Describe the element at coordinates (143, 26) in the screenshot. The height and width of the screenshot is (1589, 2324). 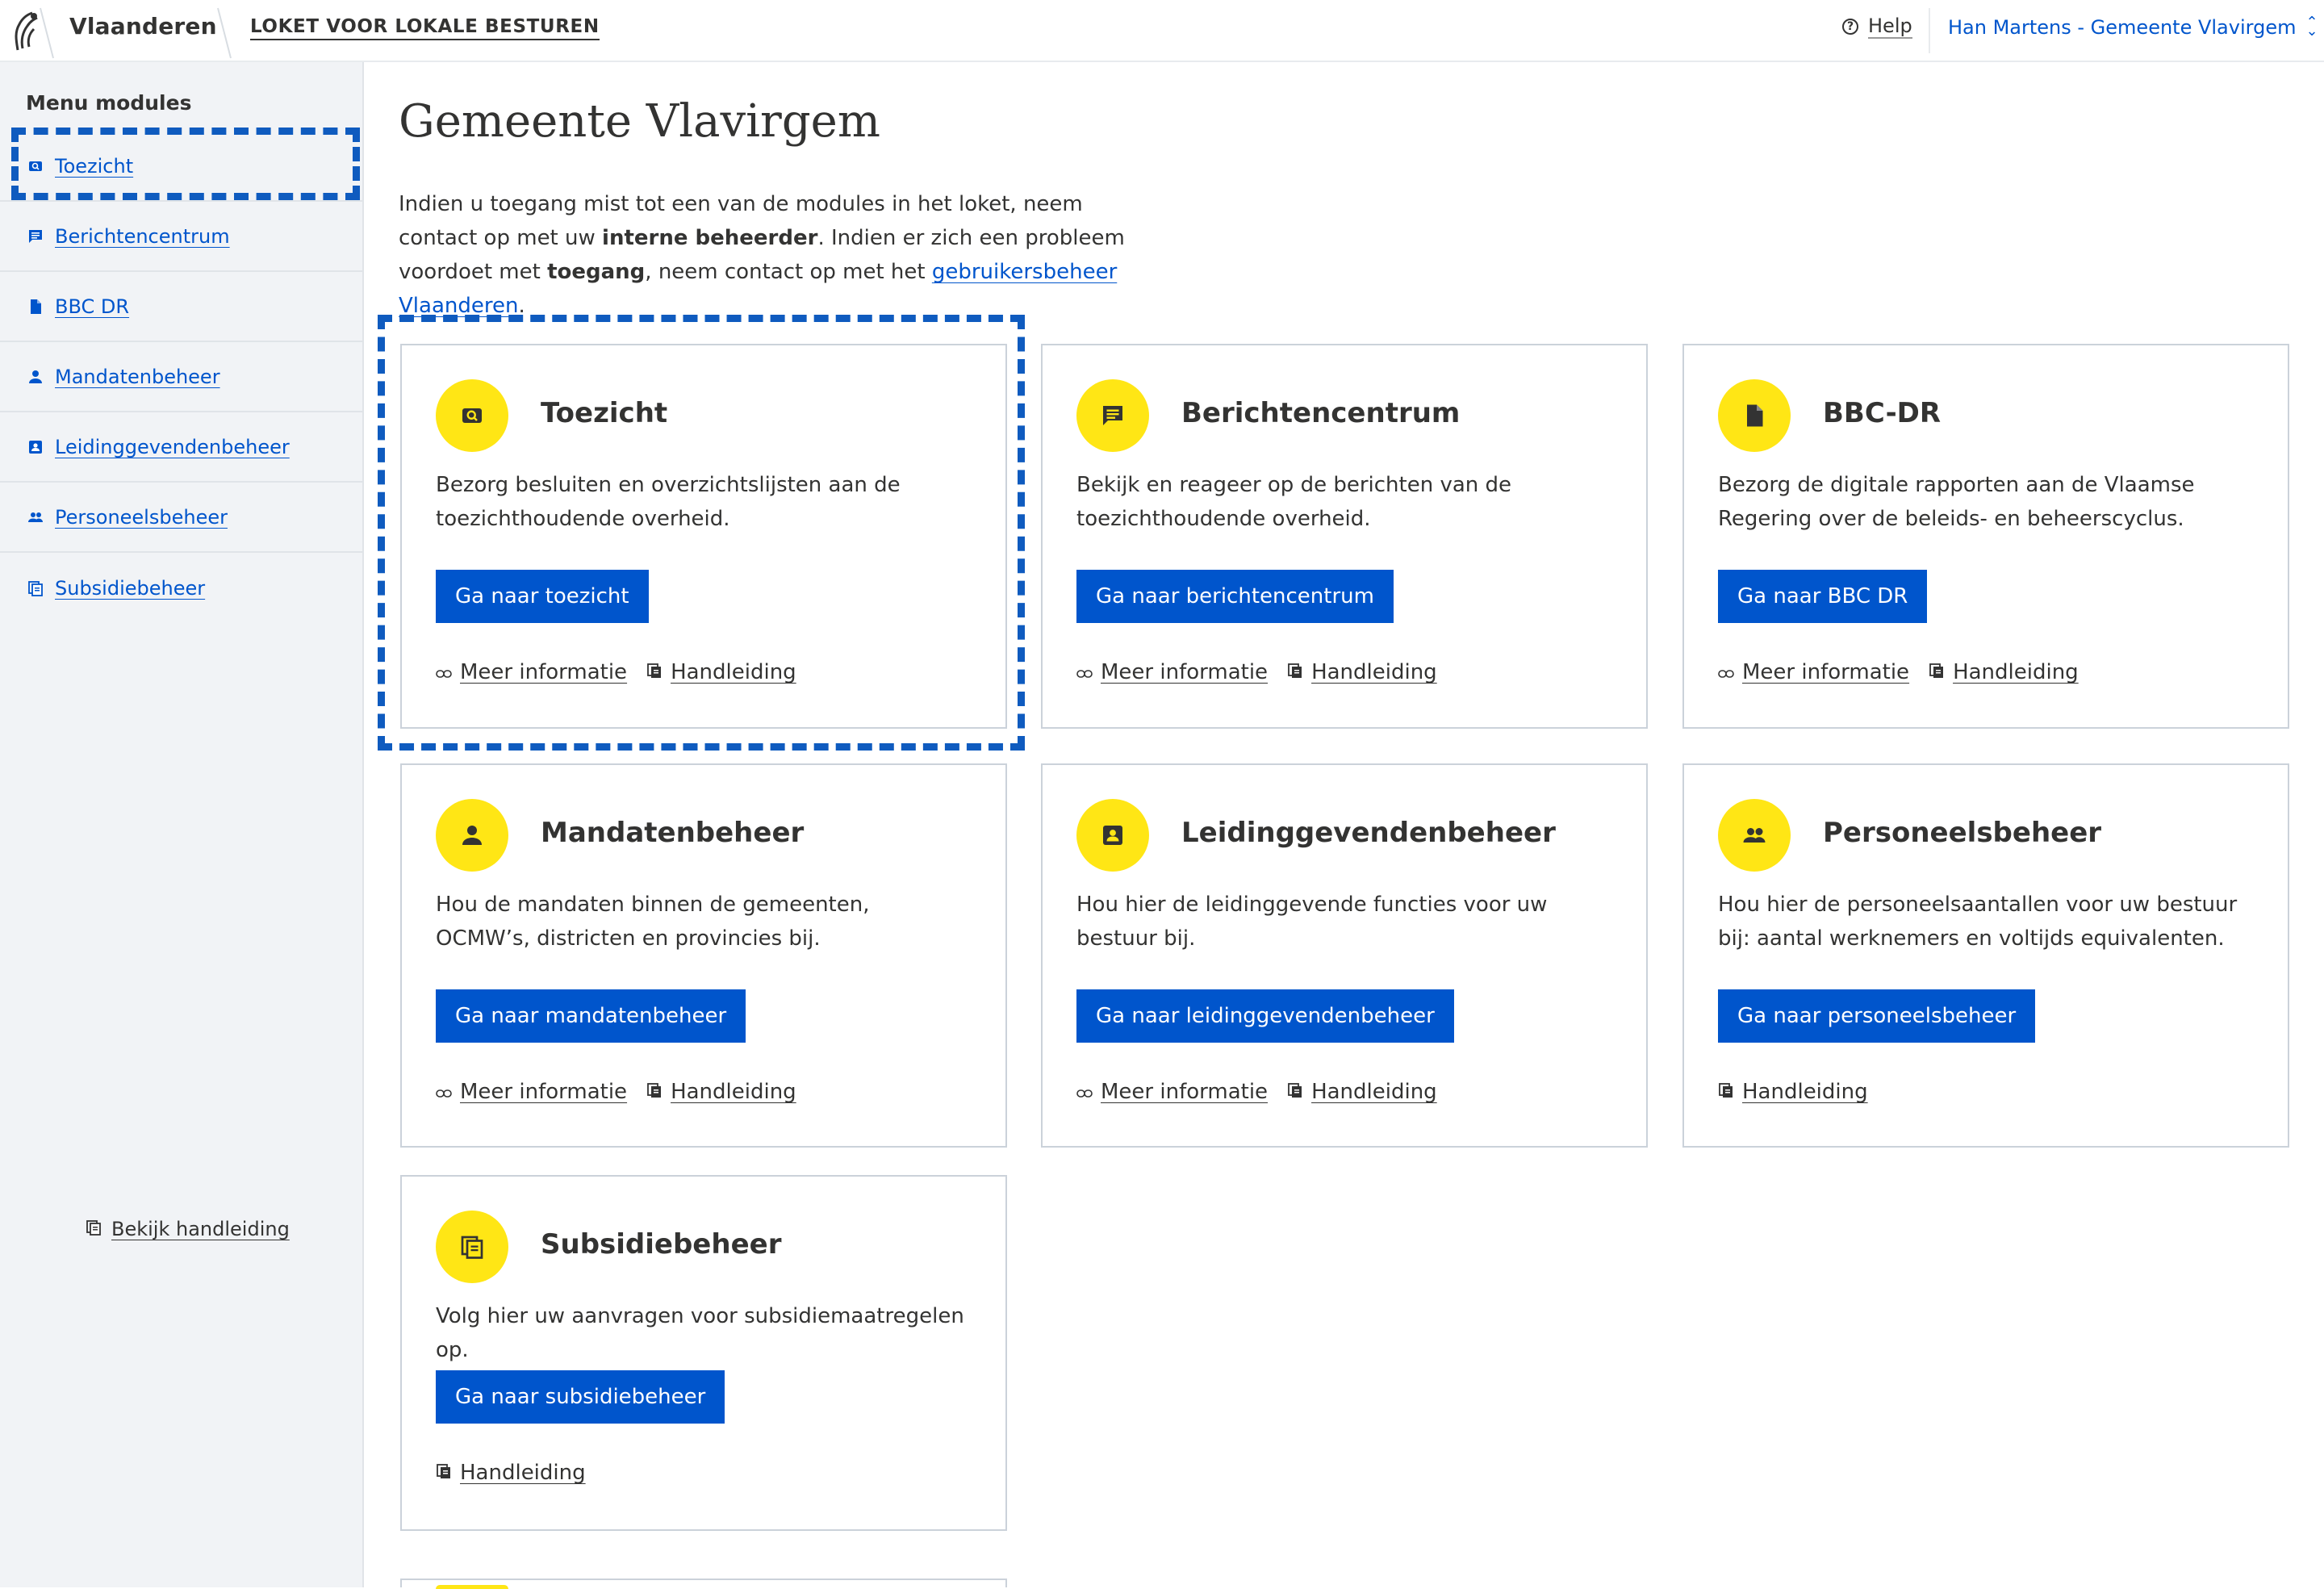
I see `brand-name: Vlaanderen` at that location.